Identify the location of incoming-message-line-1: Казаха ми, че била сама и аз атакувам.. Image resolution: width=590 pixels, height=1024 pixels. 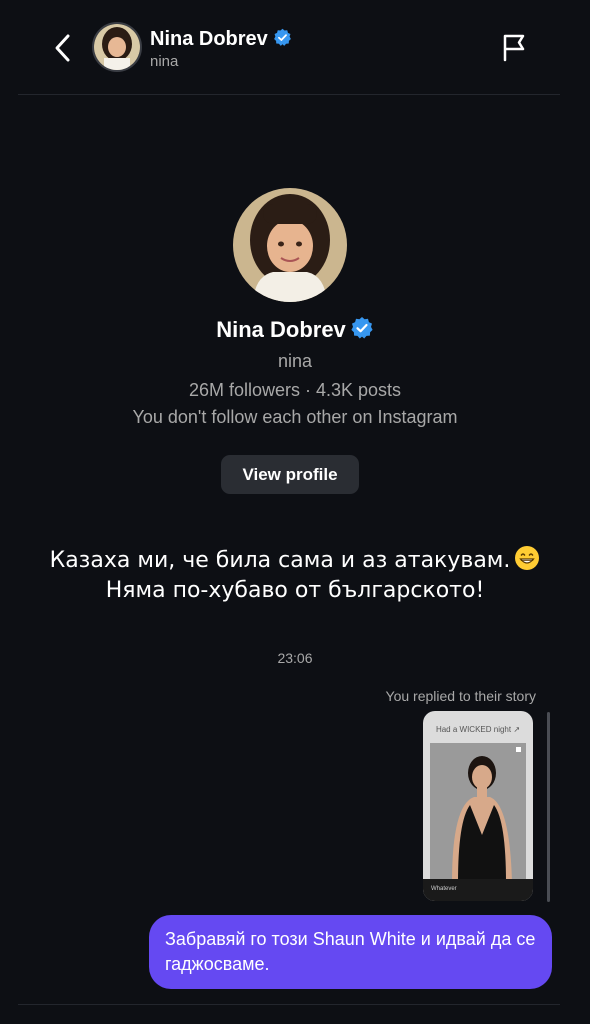
(295, 561).